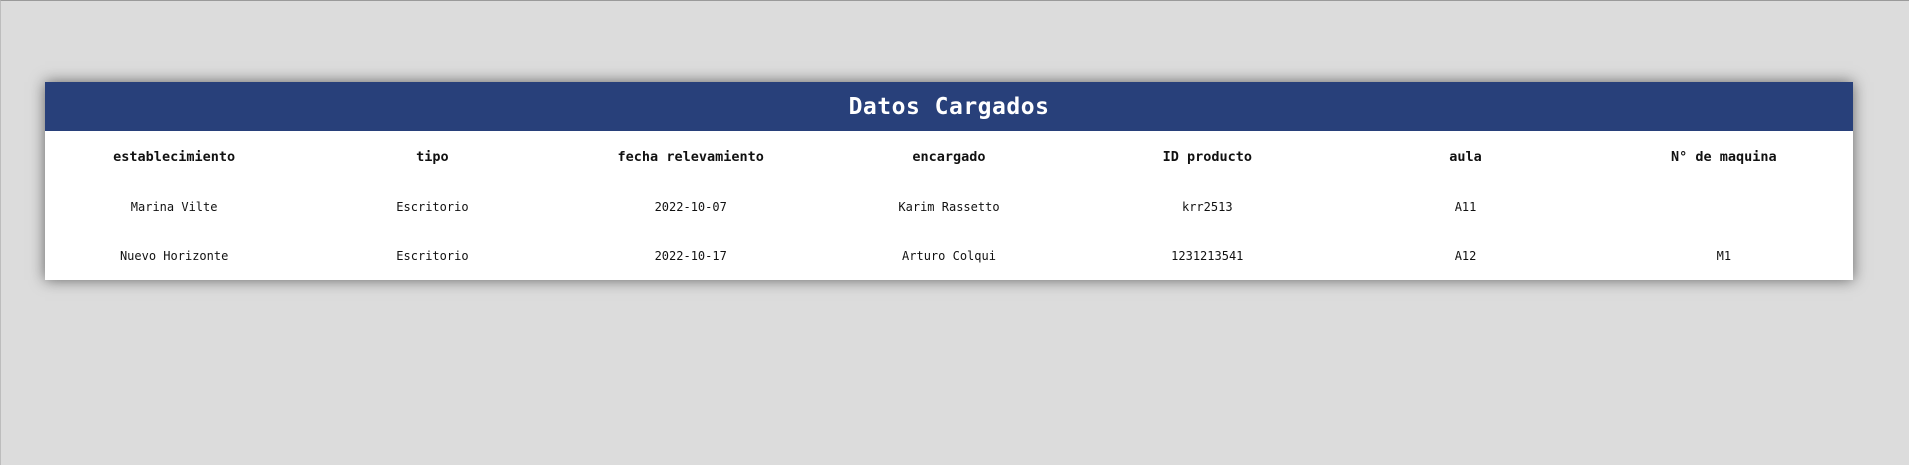 Image resolution: width=1909 pixels, height=465 pixels. I want to click on cell-encargado: Arturo Colqui, so click(949, 256).